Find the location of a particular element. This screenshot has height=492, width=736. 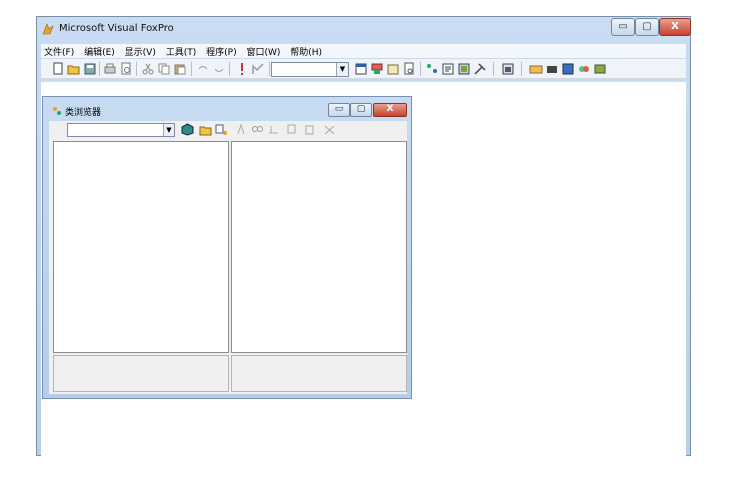

clean-up-icon is located at coordinates (309, 129).